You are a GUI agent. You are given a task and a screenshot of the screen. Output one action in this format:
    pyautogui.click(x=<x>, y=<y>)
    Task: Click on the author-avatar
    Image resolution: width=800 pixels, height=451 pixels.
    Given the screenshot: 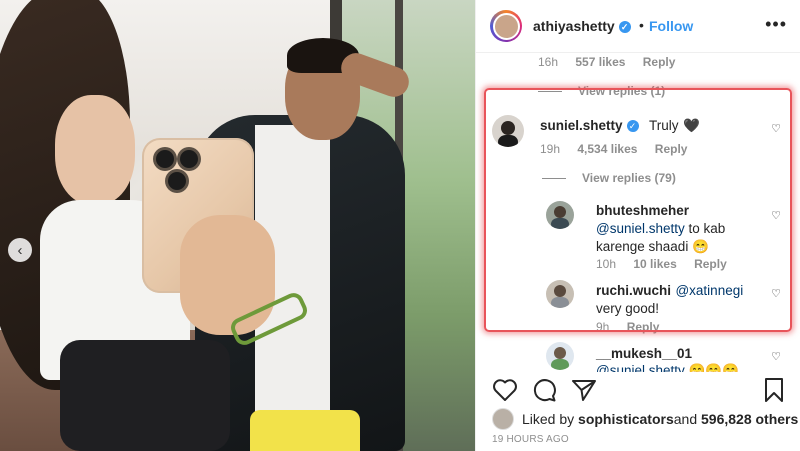 What is the action you would take?
    pyautogui.click(x=506, y=26)
    